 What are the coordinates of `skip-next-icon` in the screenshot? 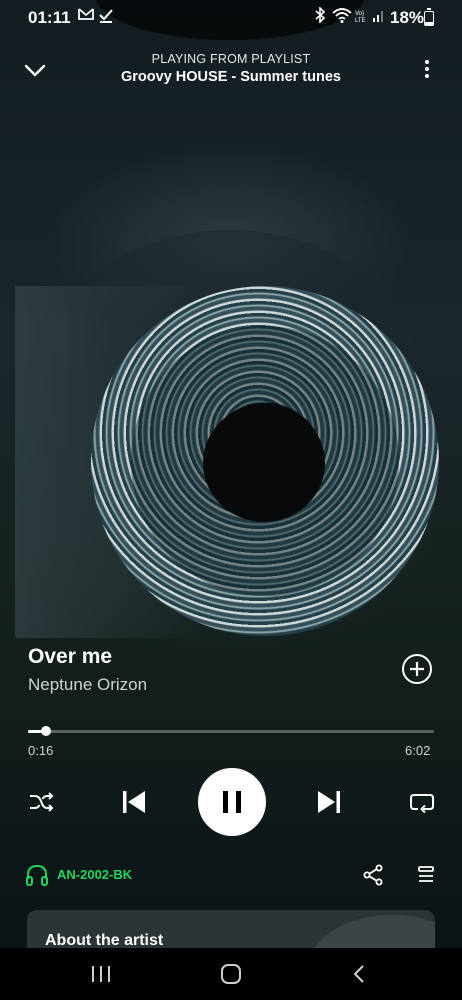 It's located at (329, 802).